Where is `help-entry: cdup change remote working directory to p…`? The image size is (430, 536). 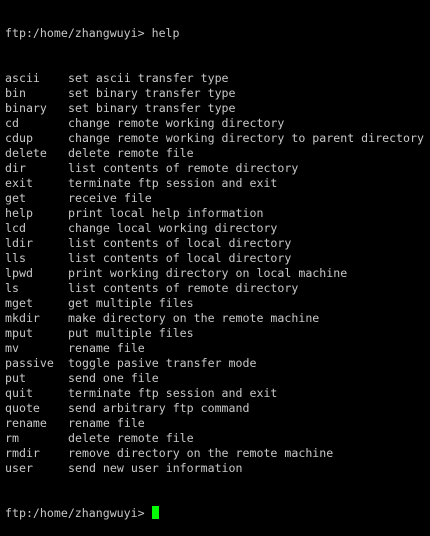
help-entry: cdup change remote working directory to p… is located at coordinates (214, 138).